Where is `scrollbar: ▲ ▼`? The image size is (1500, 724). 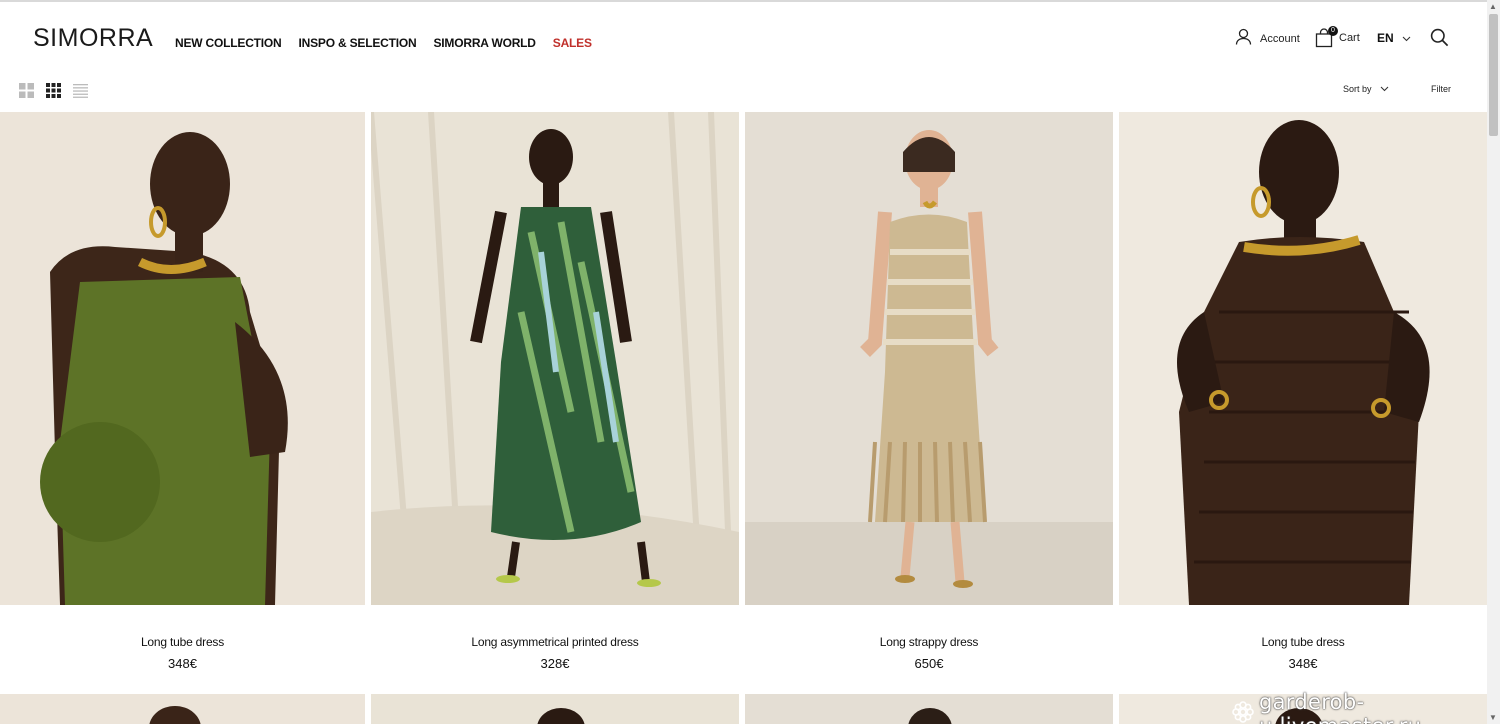
scrollbar: ▲ ▼ is located at coordinates (1493, 362).